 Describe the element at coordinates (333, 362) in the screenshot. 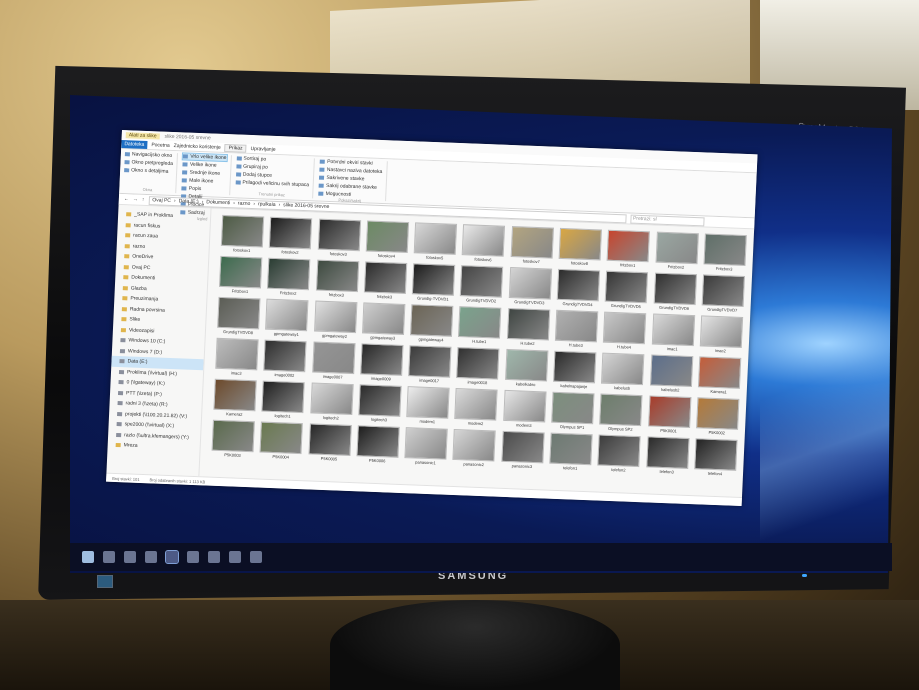

I see `file-thumbnail: image0007` at that location.